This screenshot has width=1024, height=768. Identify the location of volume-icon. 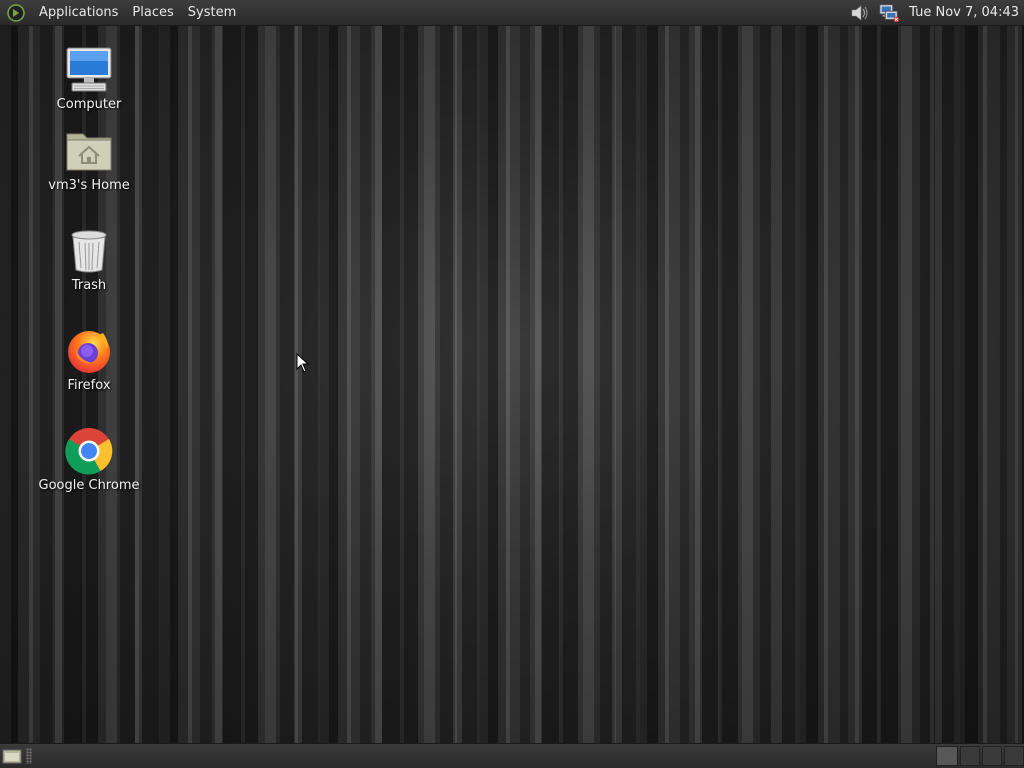
(860, 13).